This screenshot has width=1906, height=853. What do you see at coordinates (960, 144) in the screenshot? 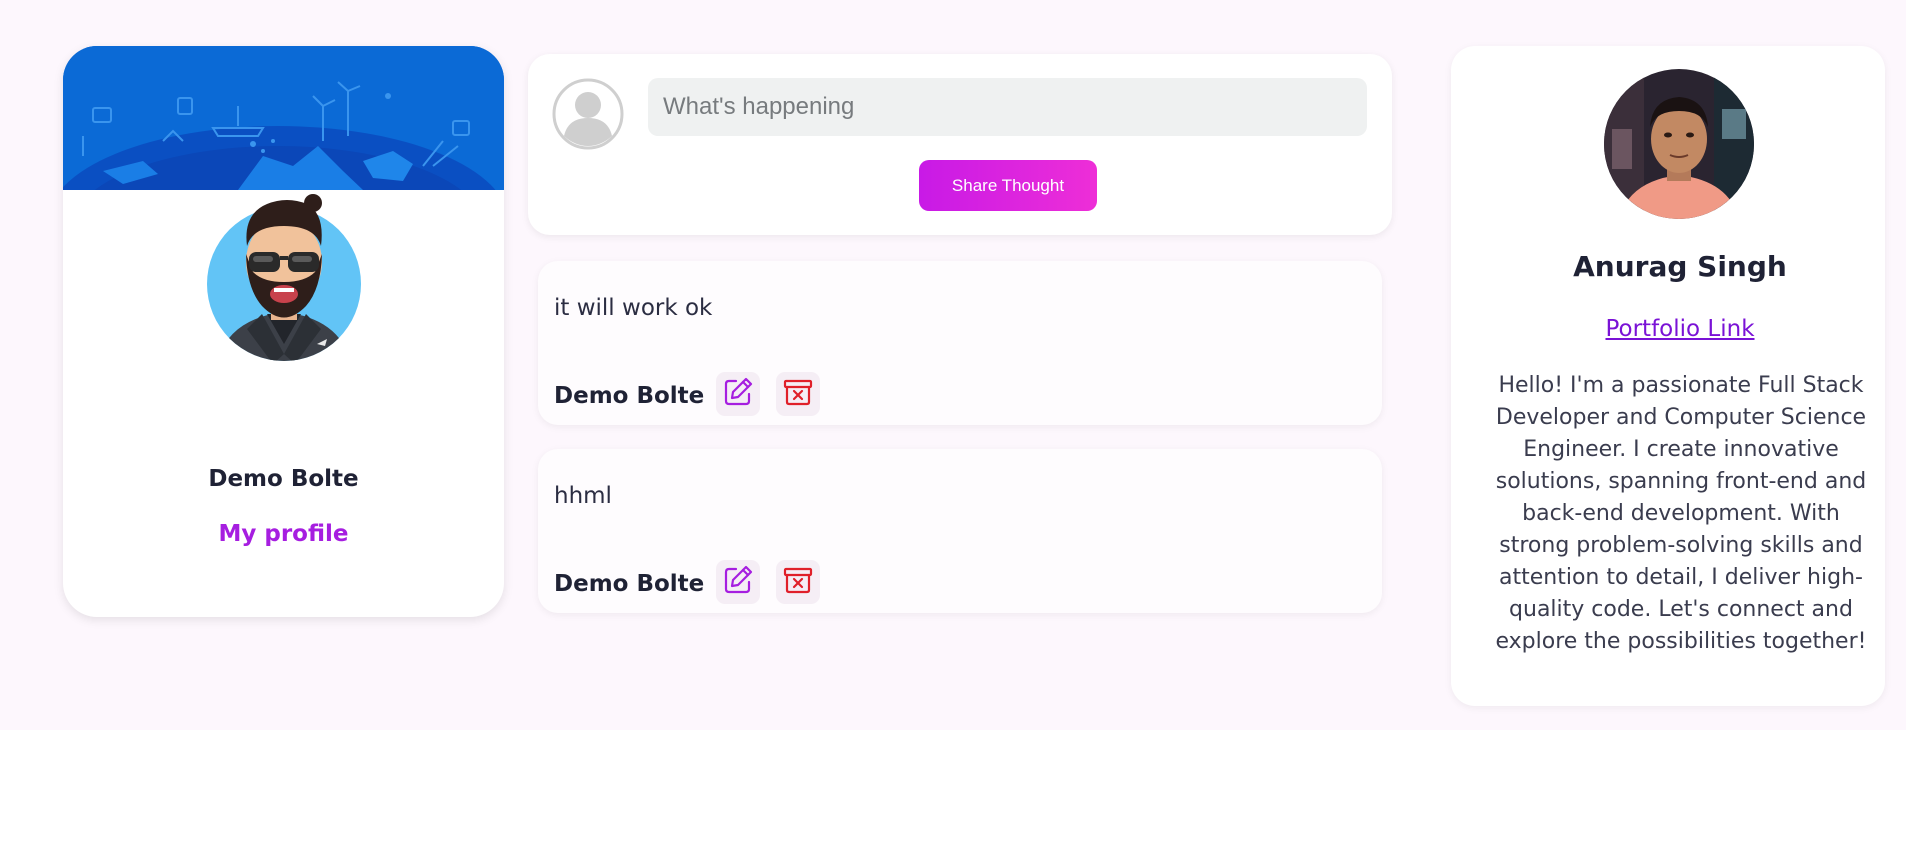
I see `post-composer: Share Thought` at bounding box center [960, 144].